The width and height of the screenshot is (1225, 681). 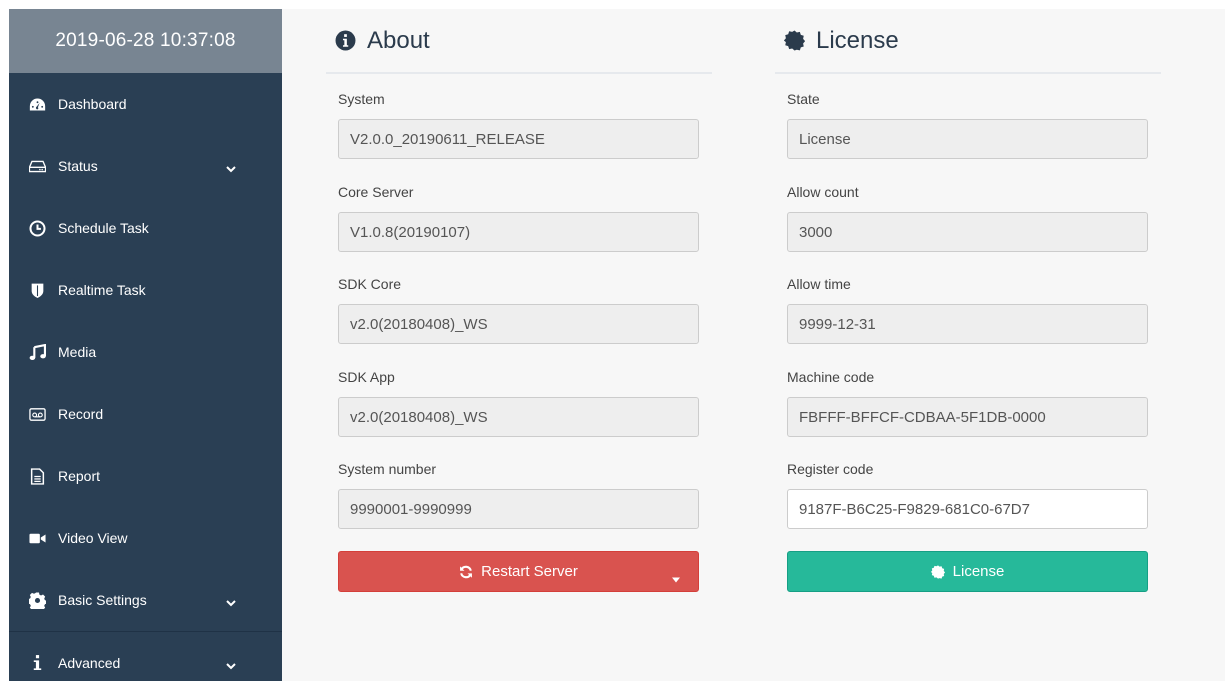 I want to click on sidebar-item-label: Report, so click(x=79, y=476).